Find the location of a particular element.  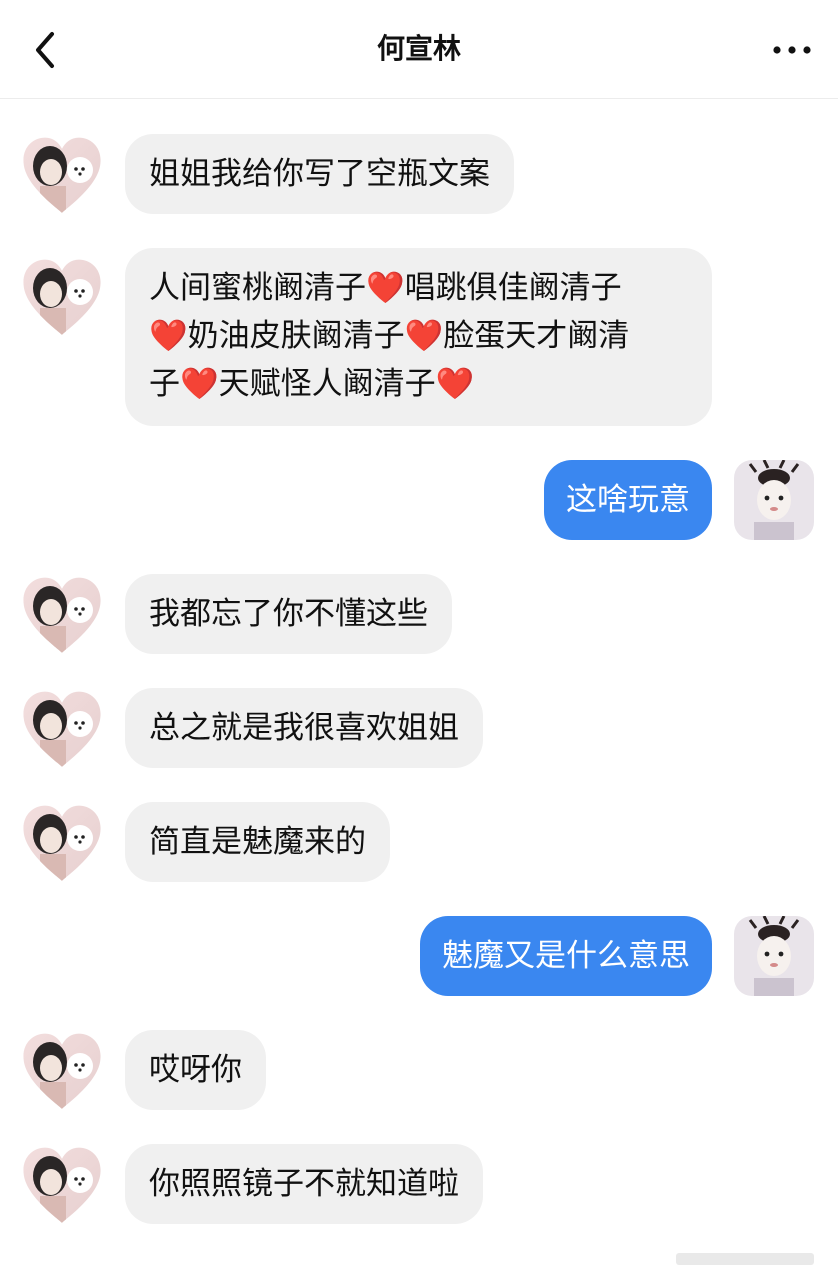

message-bubble-incoming: 姐姐我给你写了空瓶文案 is located at coordinates (319, 174).